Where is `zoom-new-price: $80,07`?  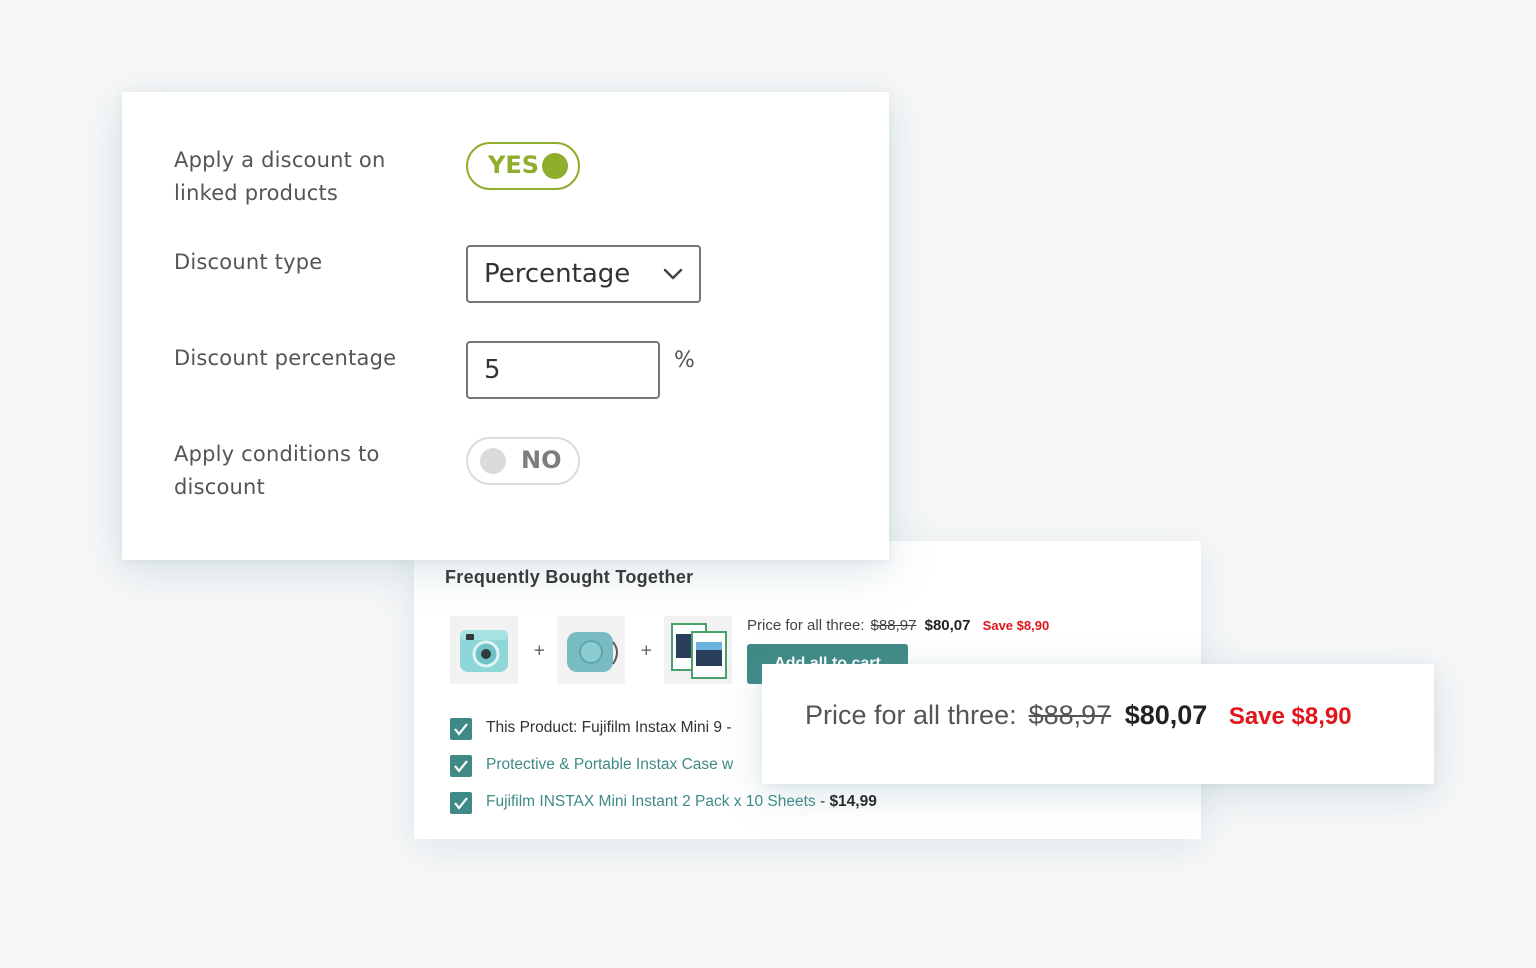
zoom-new-price: $80,07 is located at coordinates (1166, 715).